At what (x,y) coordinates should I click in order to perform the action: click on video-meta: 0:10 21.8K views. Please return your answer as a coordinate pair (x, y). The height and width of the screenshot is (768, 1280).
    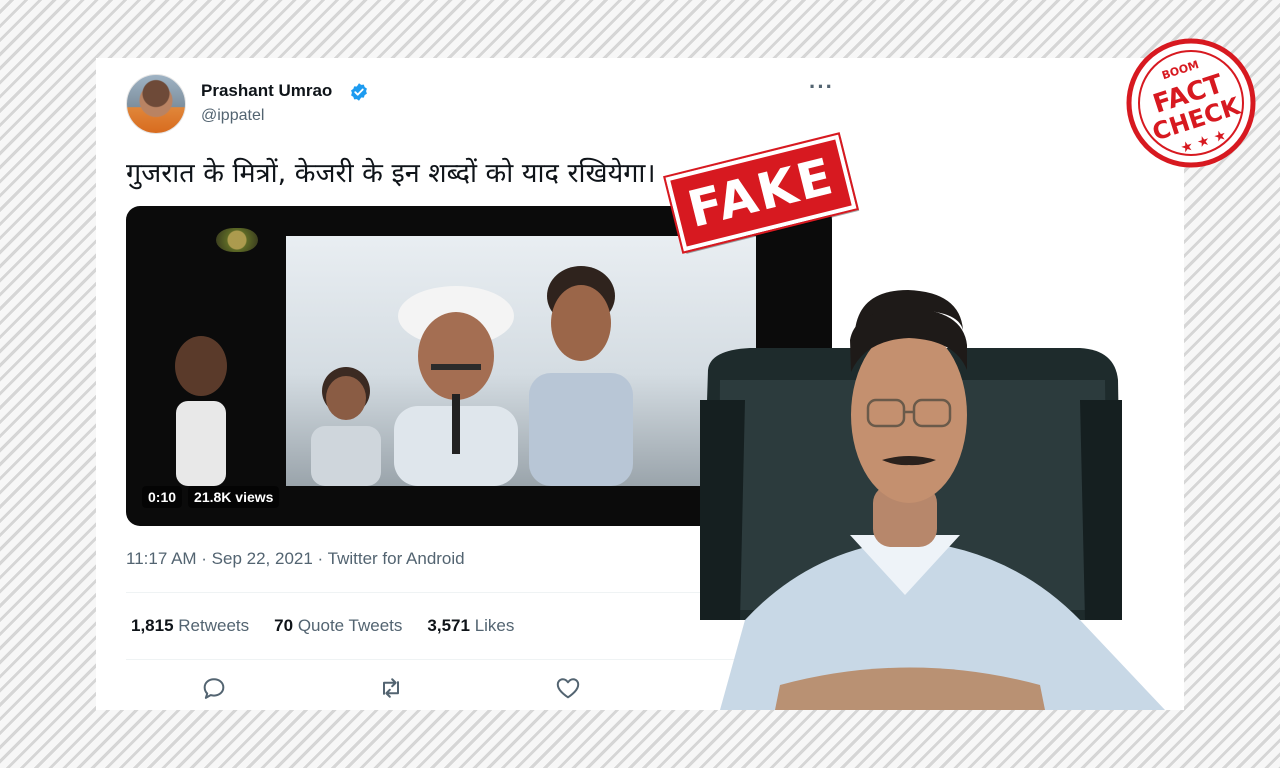
    Looking at the image, I should click on (211, 497).